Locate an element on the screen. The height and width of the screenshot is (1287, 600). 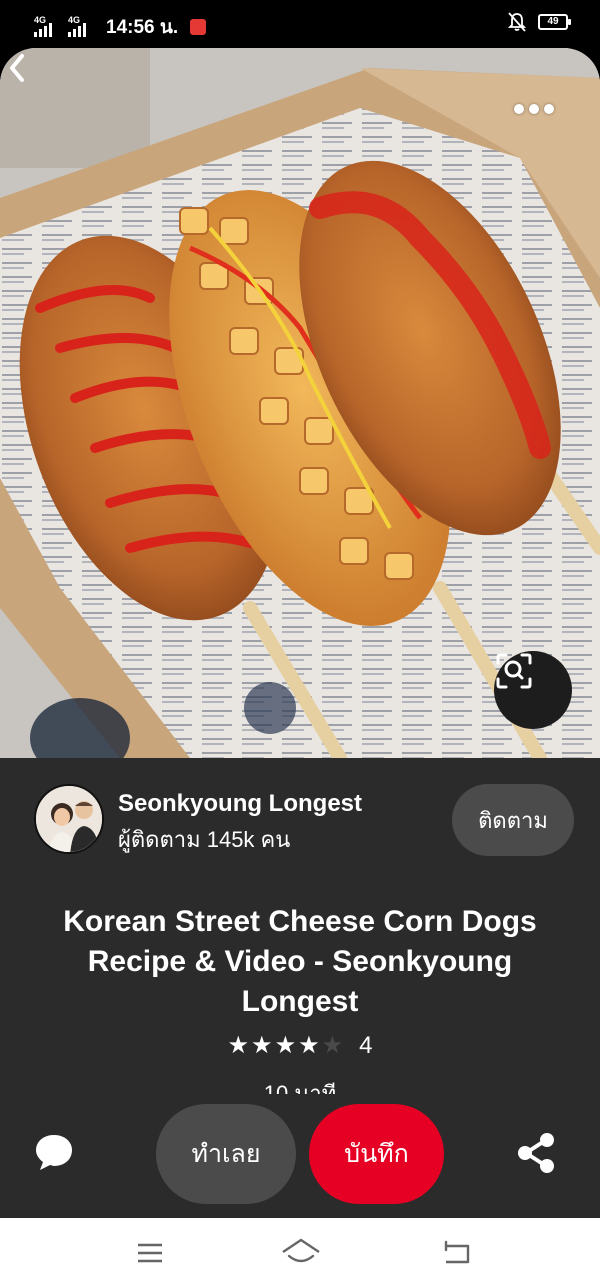
rating: ★ ★ ★ ★ ★ 4 is located at coordinates (300, 1046).